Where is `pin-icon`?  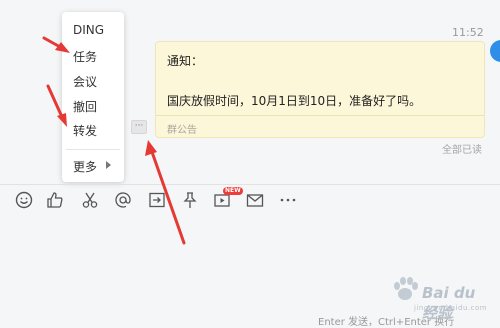
pin-icon is located at coordinates (190, 200).